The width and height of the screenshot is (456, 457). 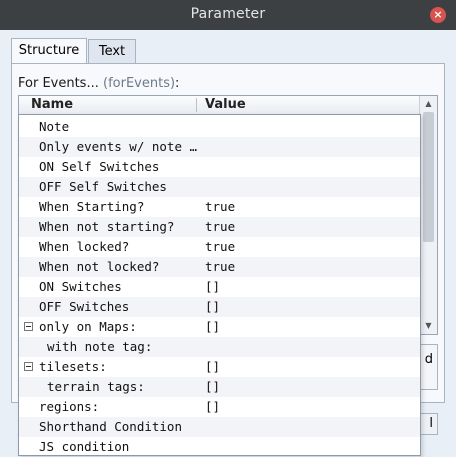 I want to click on tab-structure: Structure, so click(x=49, y=51).